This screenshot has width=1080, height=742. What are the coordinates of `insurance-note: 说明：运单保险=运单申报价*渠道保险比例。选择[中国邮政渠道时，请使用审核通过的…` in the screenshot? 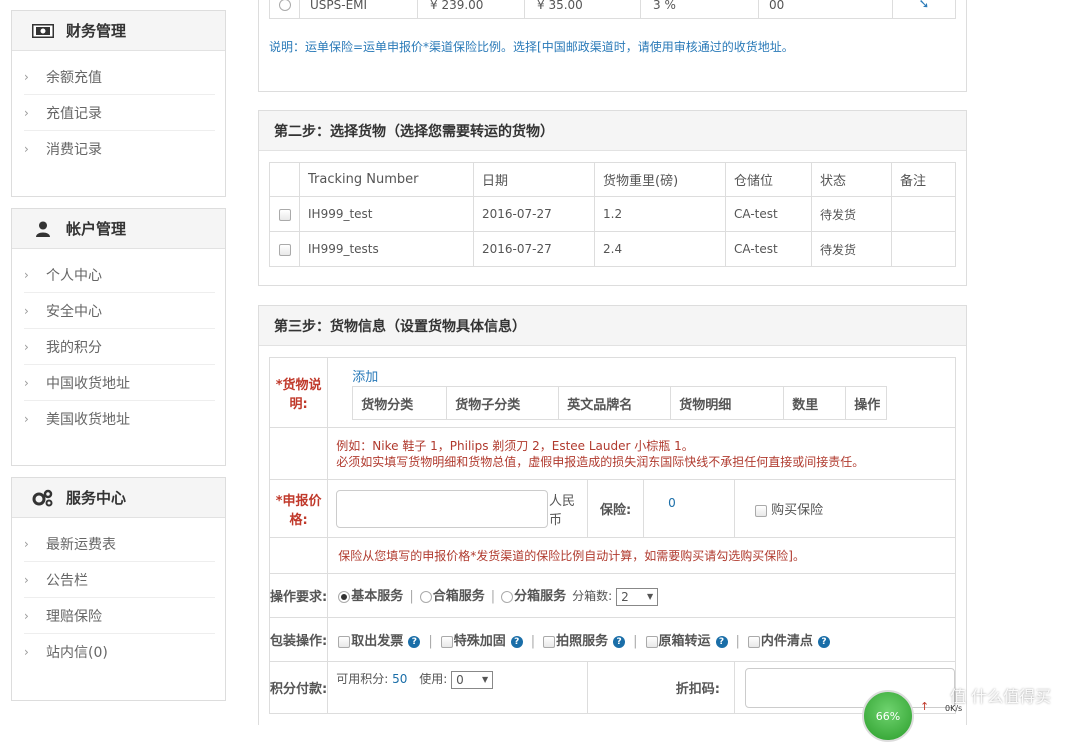 It's located at (531, 47).